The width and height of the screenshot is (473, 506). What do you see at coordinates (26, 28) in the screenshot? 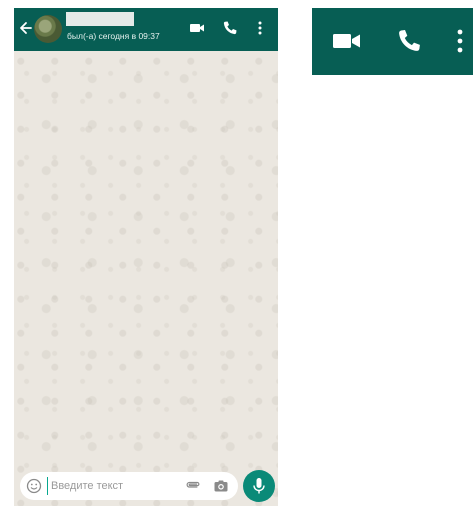
I see `back-arrow-icon` at bounding box center [26, 28].